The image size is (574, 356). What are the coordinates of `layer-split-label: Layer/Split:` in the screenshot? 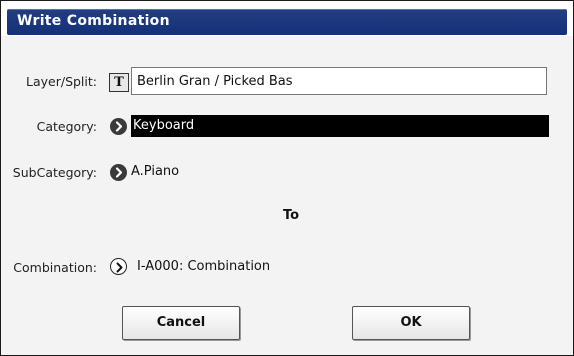 It's located at (61, 81).